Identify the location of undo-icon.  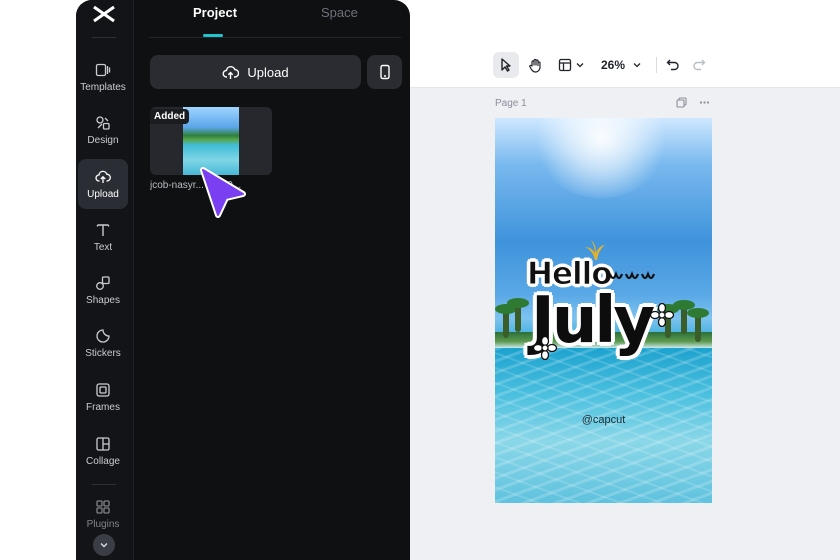
(672, 65).